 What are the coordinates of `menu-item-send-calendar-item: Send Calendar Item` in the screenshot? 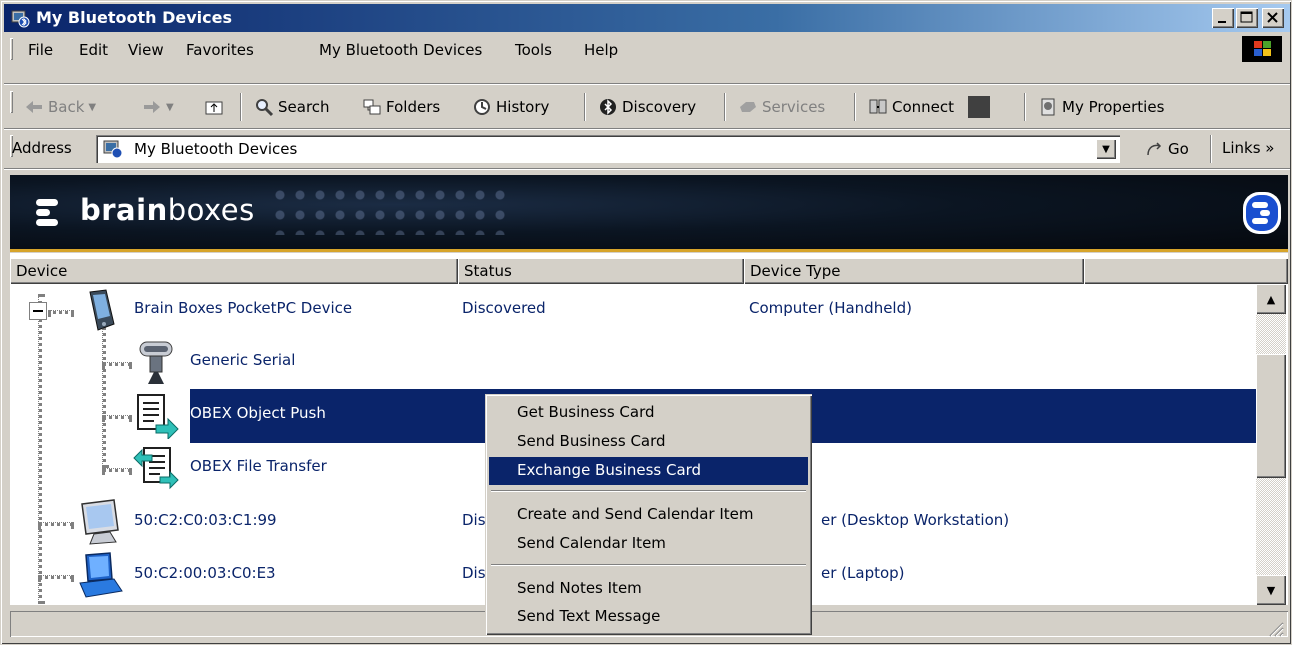 It's located at (648, 544).